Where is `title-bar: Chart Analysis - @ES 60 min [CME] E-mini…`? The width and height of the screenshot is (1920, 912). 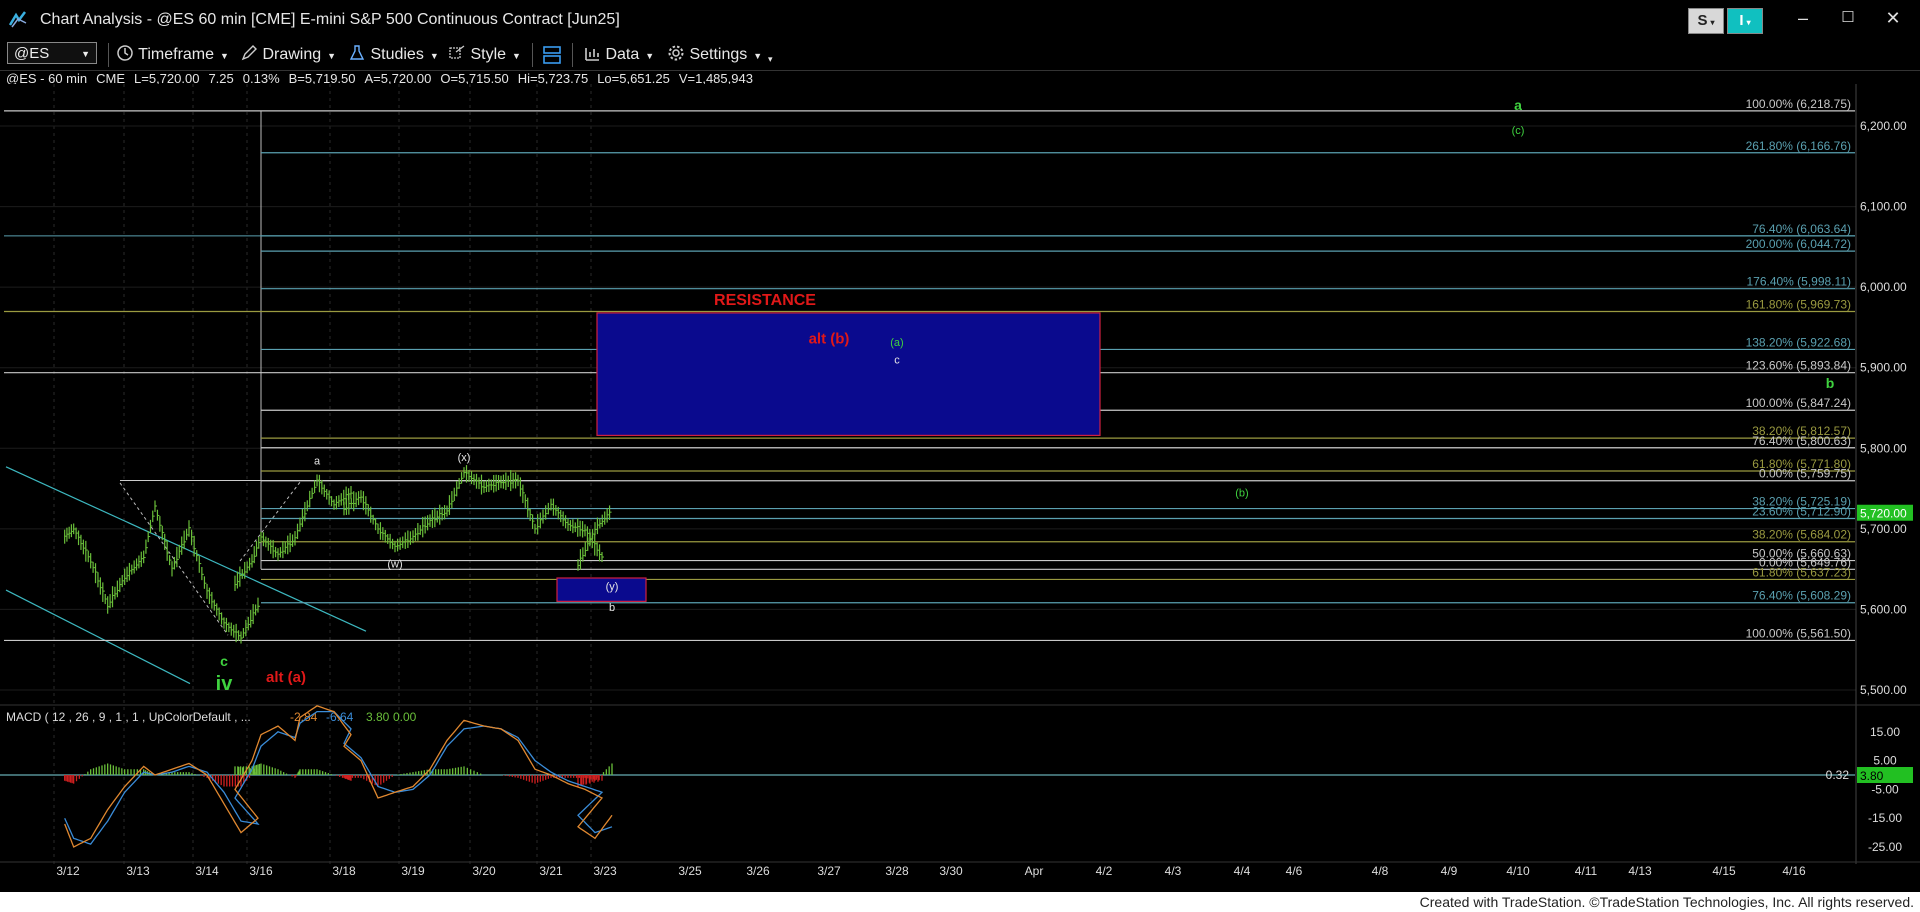 title-bar: Chart Analysis - @ES 60 min [CME] E-mini… is located at coordinates (960, 19).